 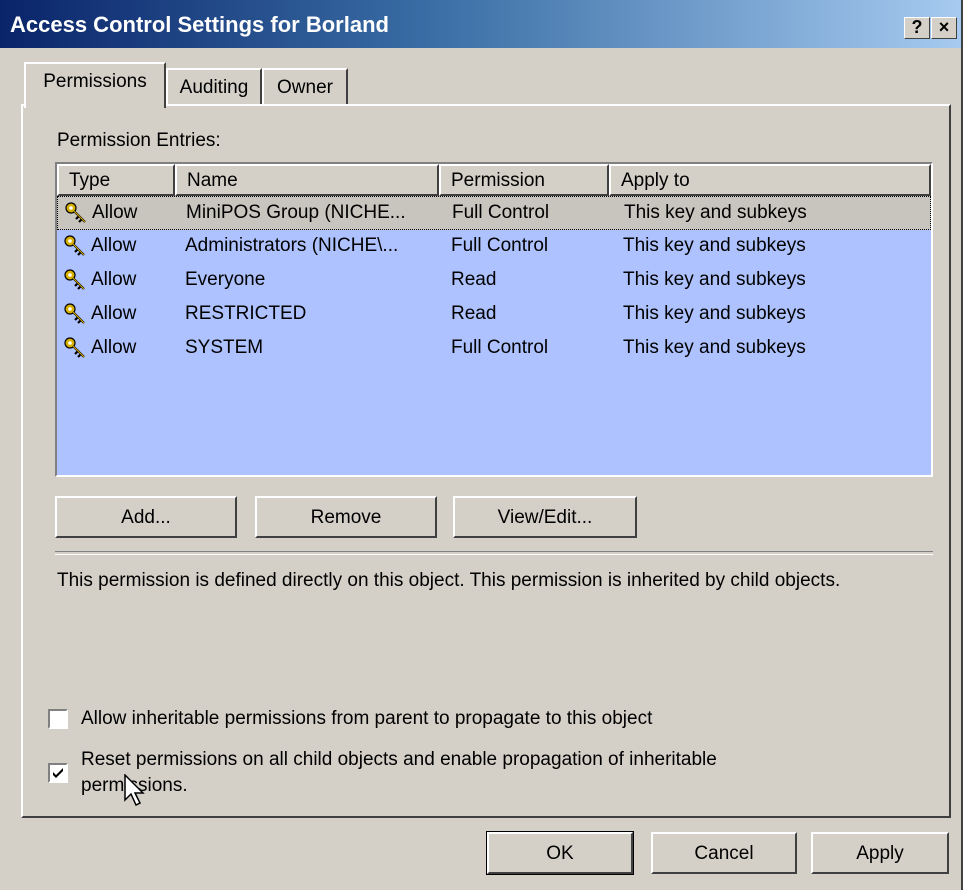 What do you see at coordinates (225, 279) in the screenshot?
I see `name-cell: Everyone` at bounding box center [225, 279].